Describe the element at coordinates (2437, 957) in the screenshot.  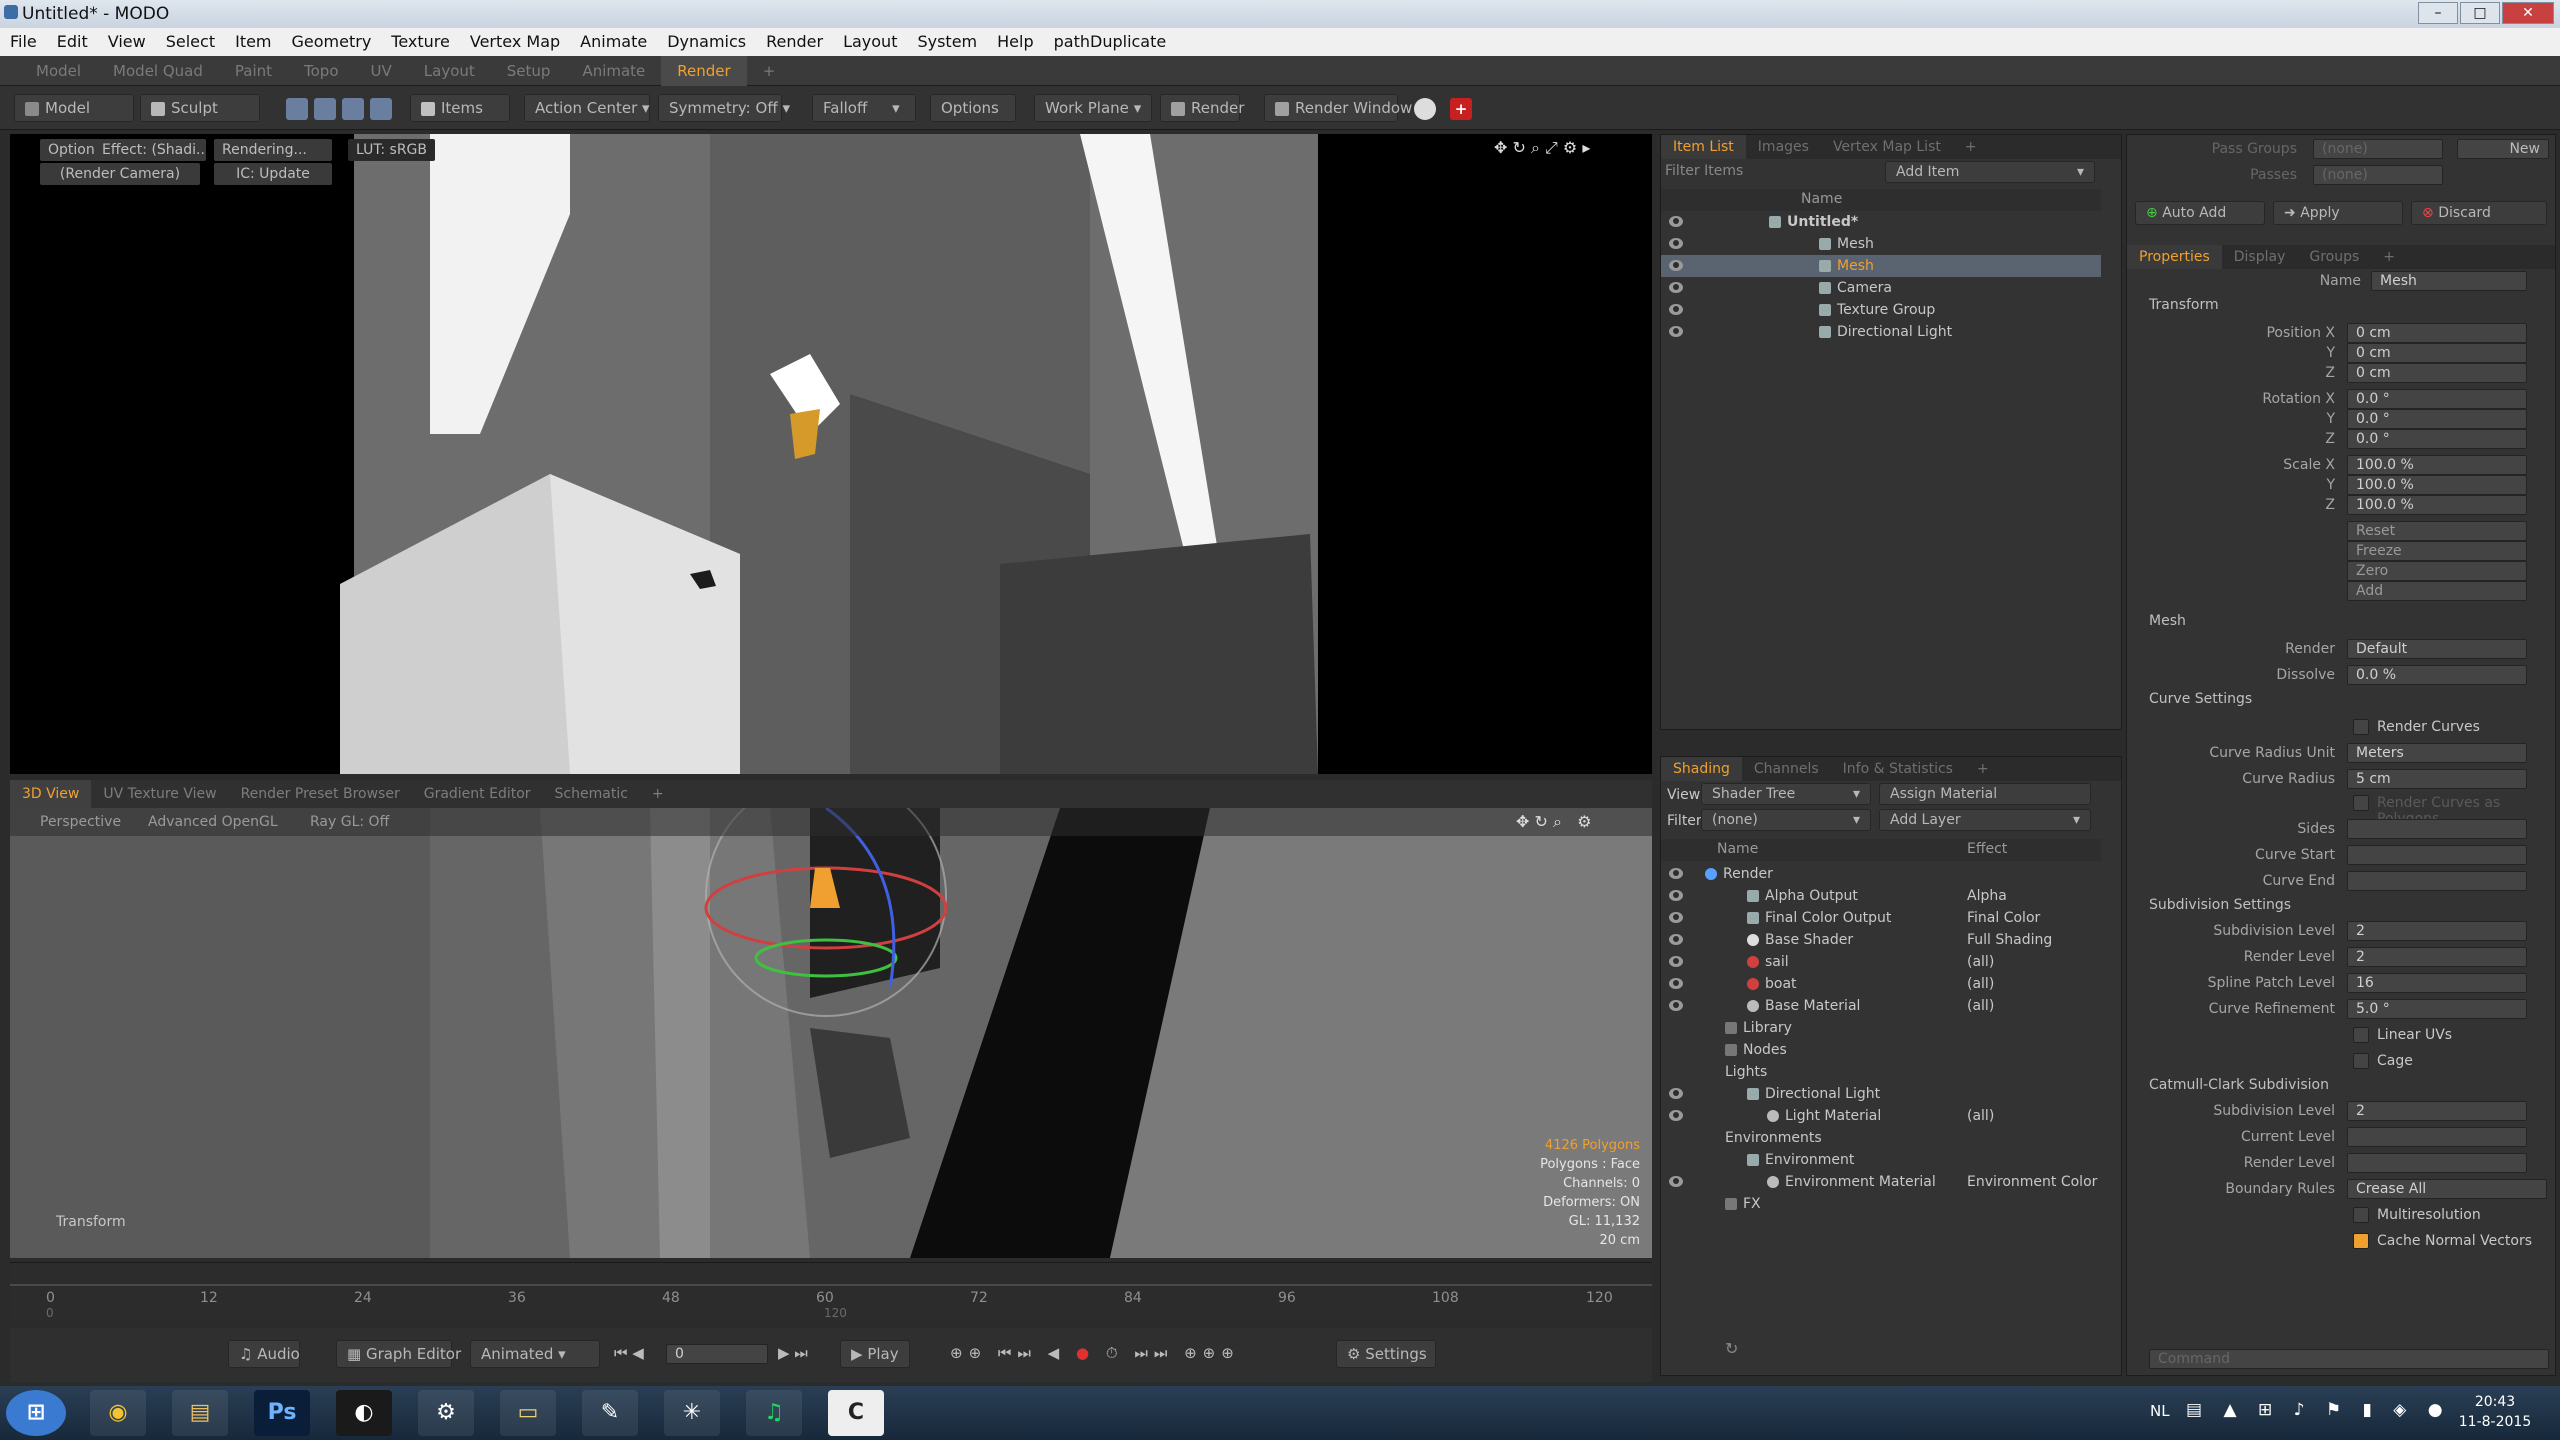
I see `render-level-field: 2` at that location.